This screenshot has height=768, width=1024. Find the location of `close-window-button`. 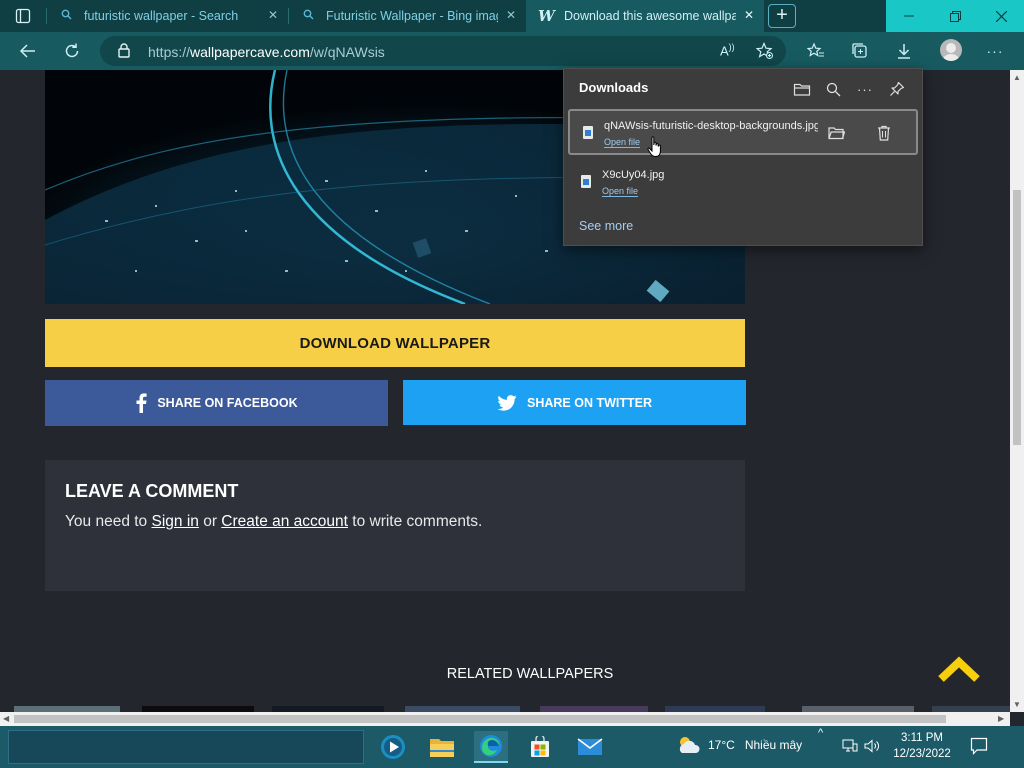

close-window-button is located at coordinates (1001, 16).